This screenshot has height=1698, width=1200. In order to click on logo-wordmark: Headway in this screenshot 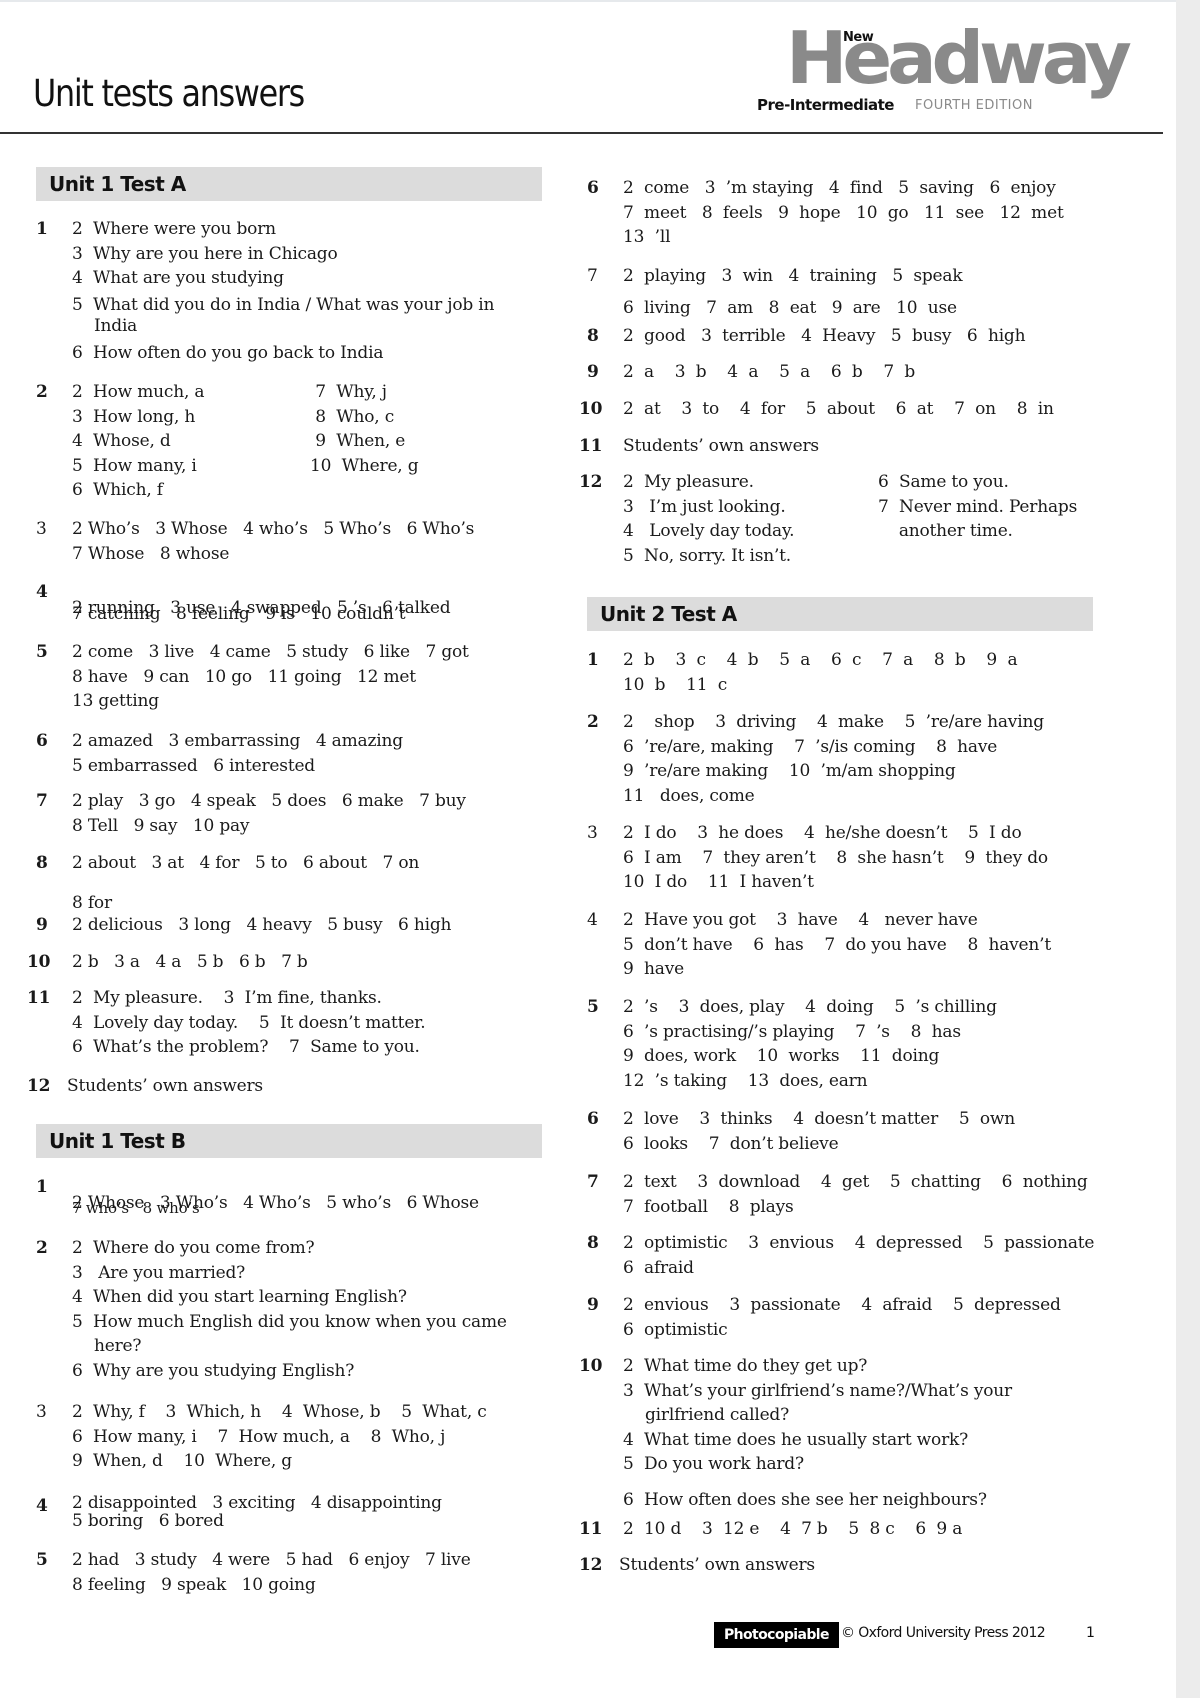, I will do `click(959, 58)`.